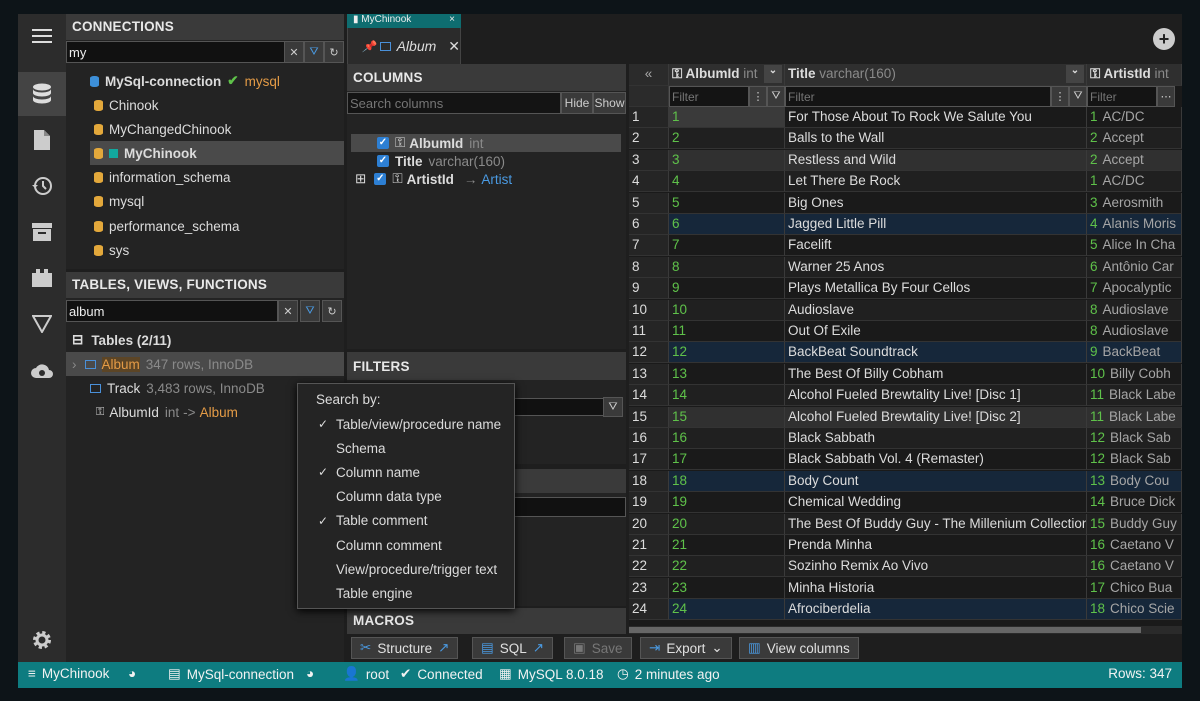 The height and width of the screenshot is (701, 1200). Describe the element at coordinates (905, 353) in the screenshot. I see `table-row: 12 12 BackBeat Soundtrack 9 BackBeat` at that location.